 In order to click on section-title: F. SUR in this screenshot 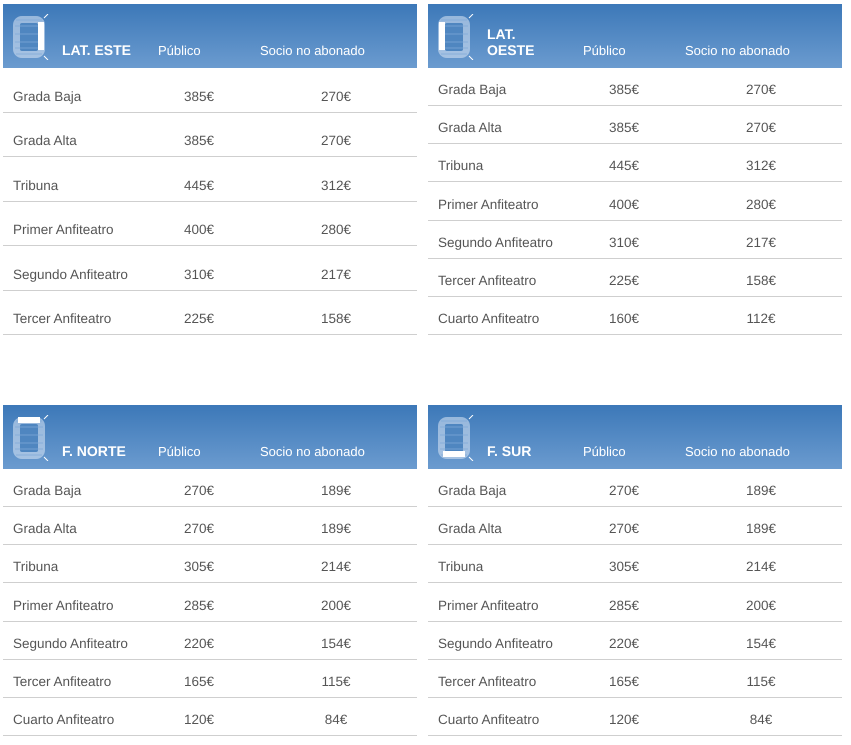, I will do `click(509, 451)`.